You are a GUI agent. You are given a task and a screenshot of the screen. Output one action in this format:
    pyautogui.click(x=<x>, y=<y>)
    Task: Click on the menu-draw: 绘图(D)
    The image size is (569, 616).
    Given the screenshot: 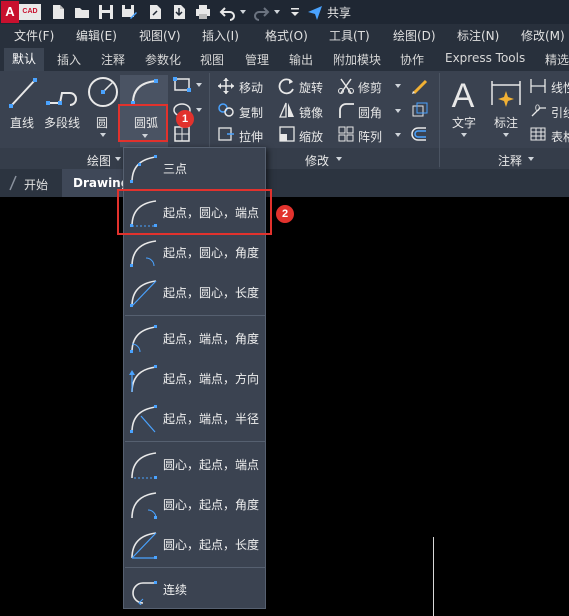 What is the action you would take?
    pyautogui.click(x=414, y=35)
    